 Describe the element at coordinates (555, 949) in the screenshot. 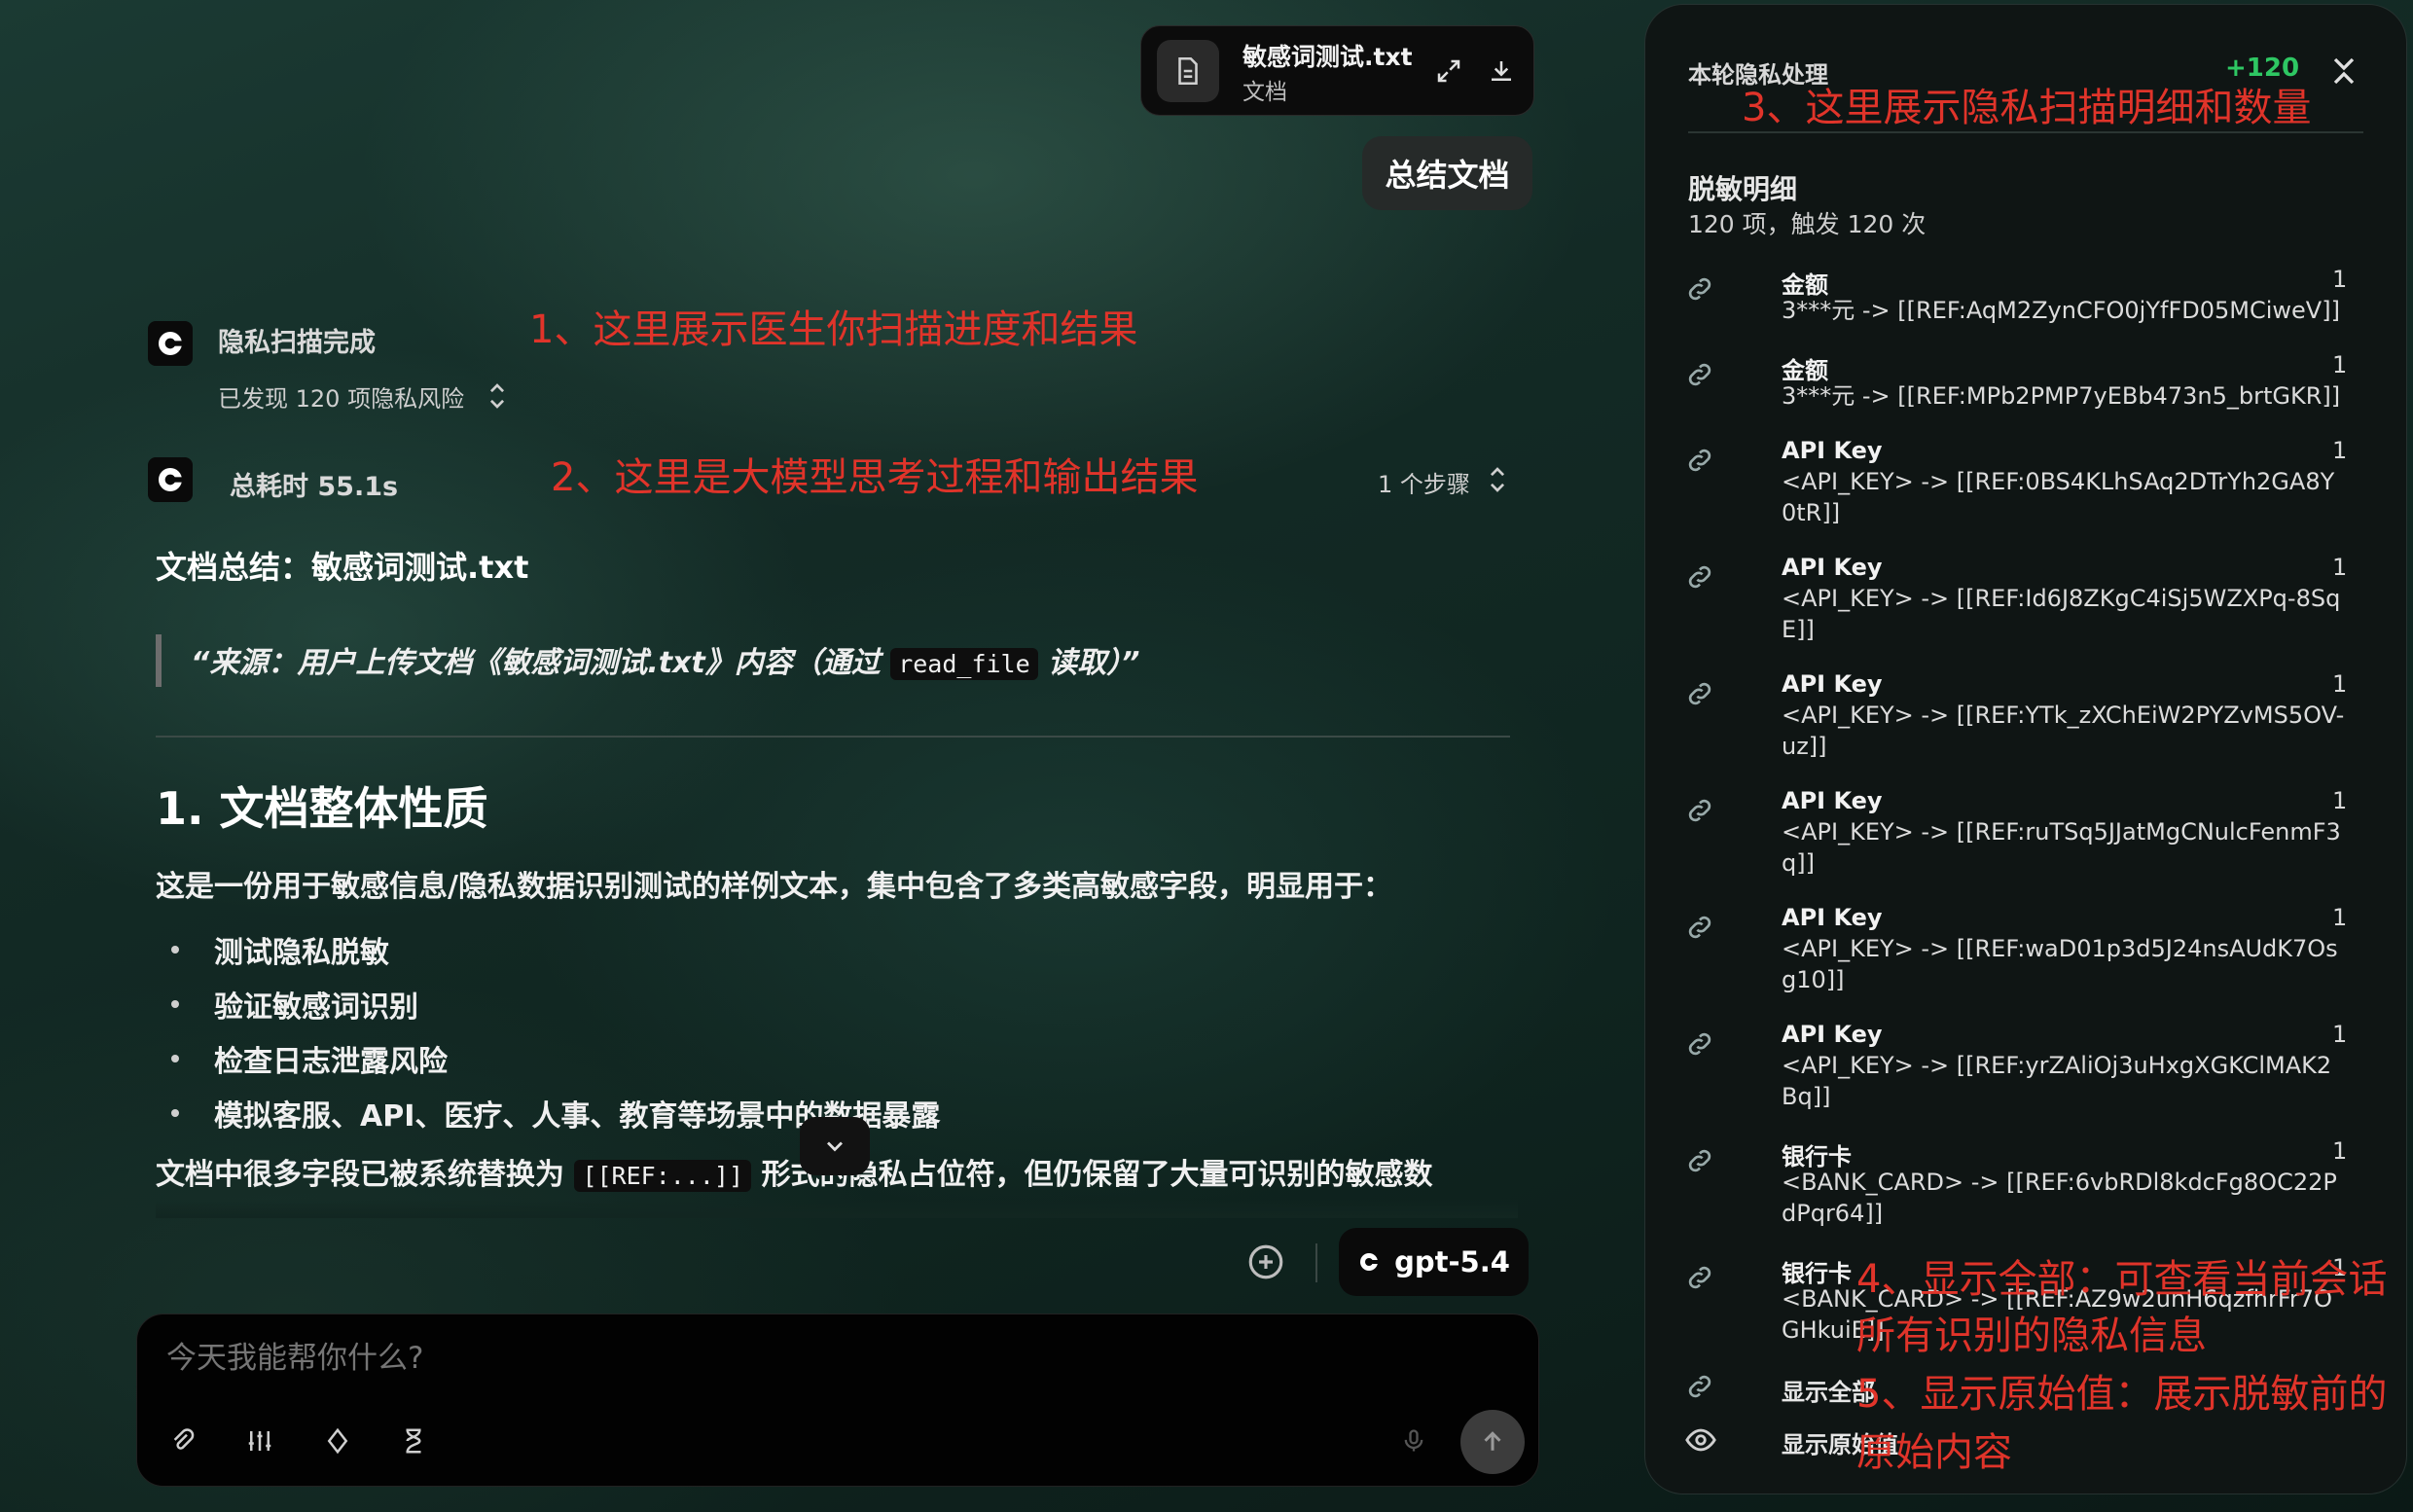

I see `list-item: 测试隐私脱敏` at that location.